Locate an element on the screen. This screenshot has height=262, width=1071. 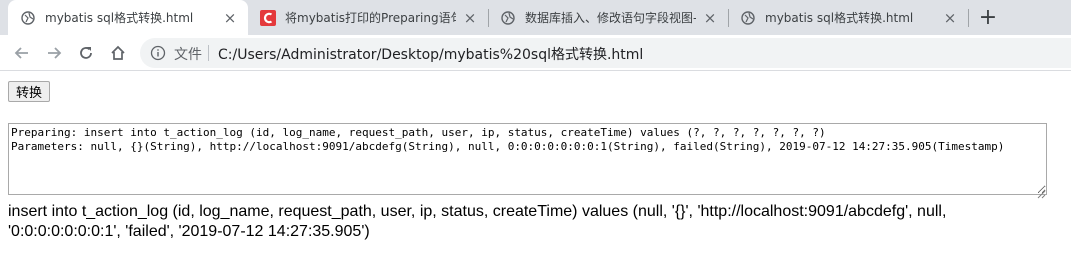
csdn-icon is located at coordinates (268, 17).